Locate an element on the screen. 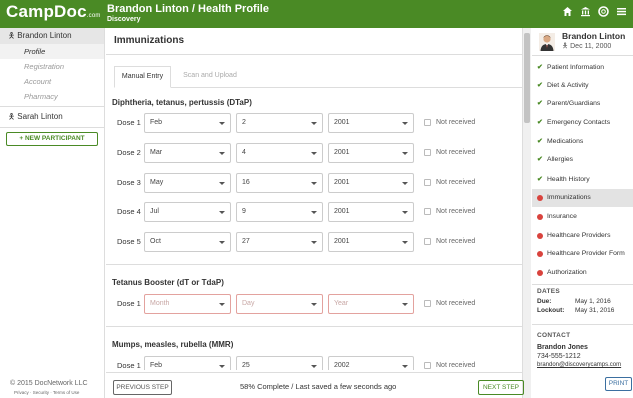 The height and width of the screenshot is (398, 633). year-select: 2002 is located at coordinates (371, 363).